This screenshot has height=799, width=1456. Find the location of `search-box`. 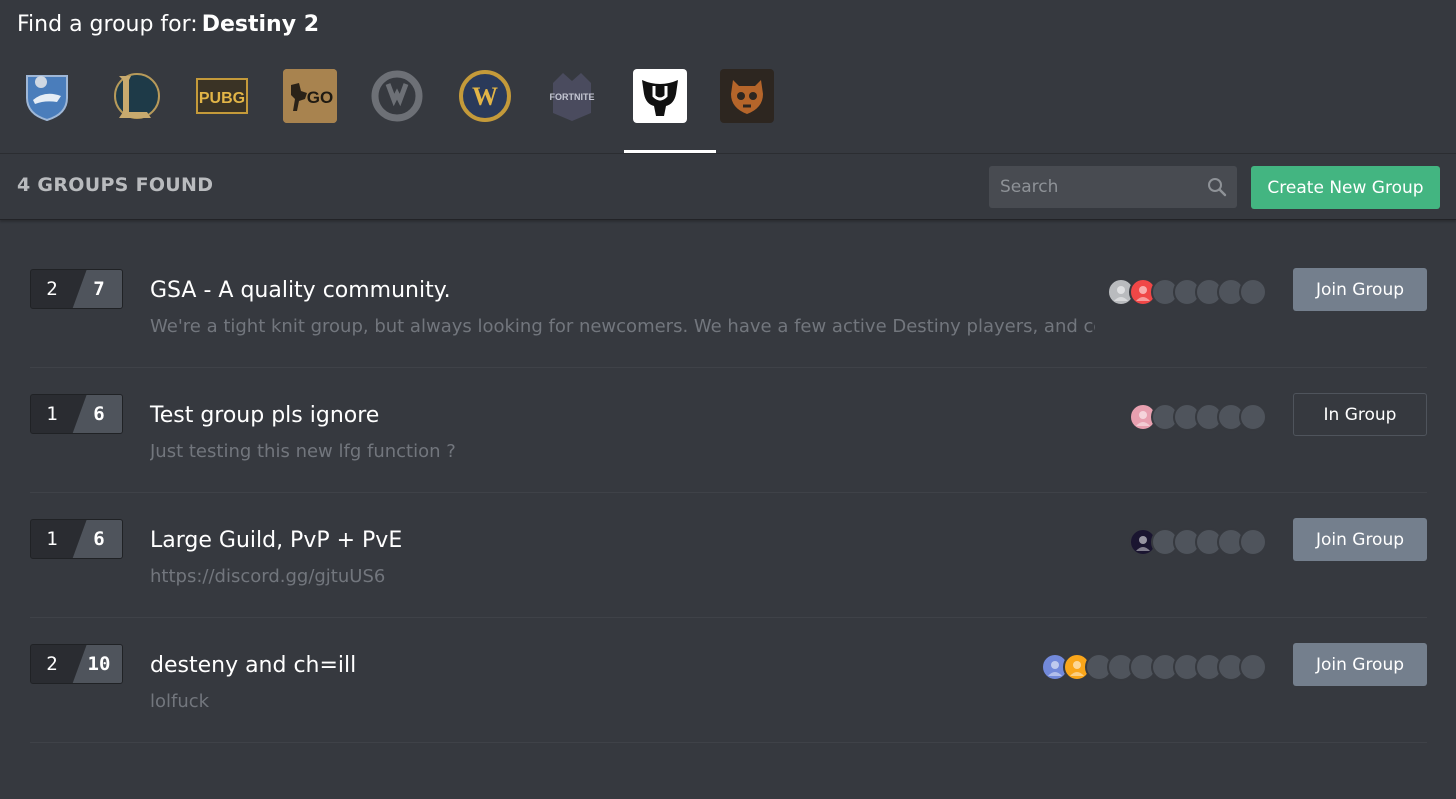

search-box is located at coordinates (1113, 187).